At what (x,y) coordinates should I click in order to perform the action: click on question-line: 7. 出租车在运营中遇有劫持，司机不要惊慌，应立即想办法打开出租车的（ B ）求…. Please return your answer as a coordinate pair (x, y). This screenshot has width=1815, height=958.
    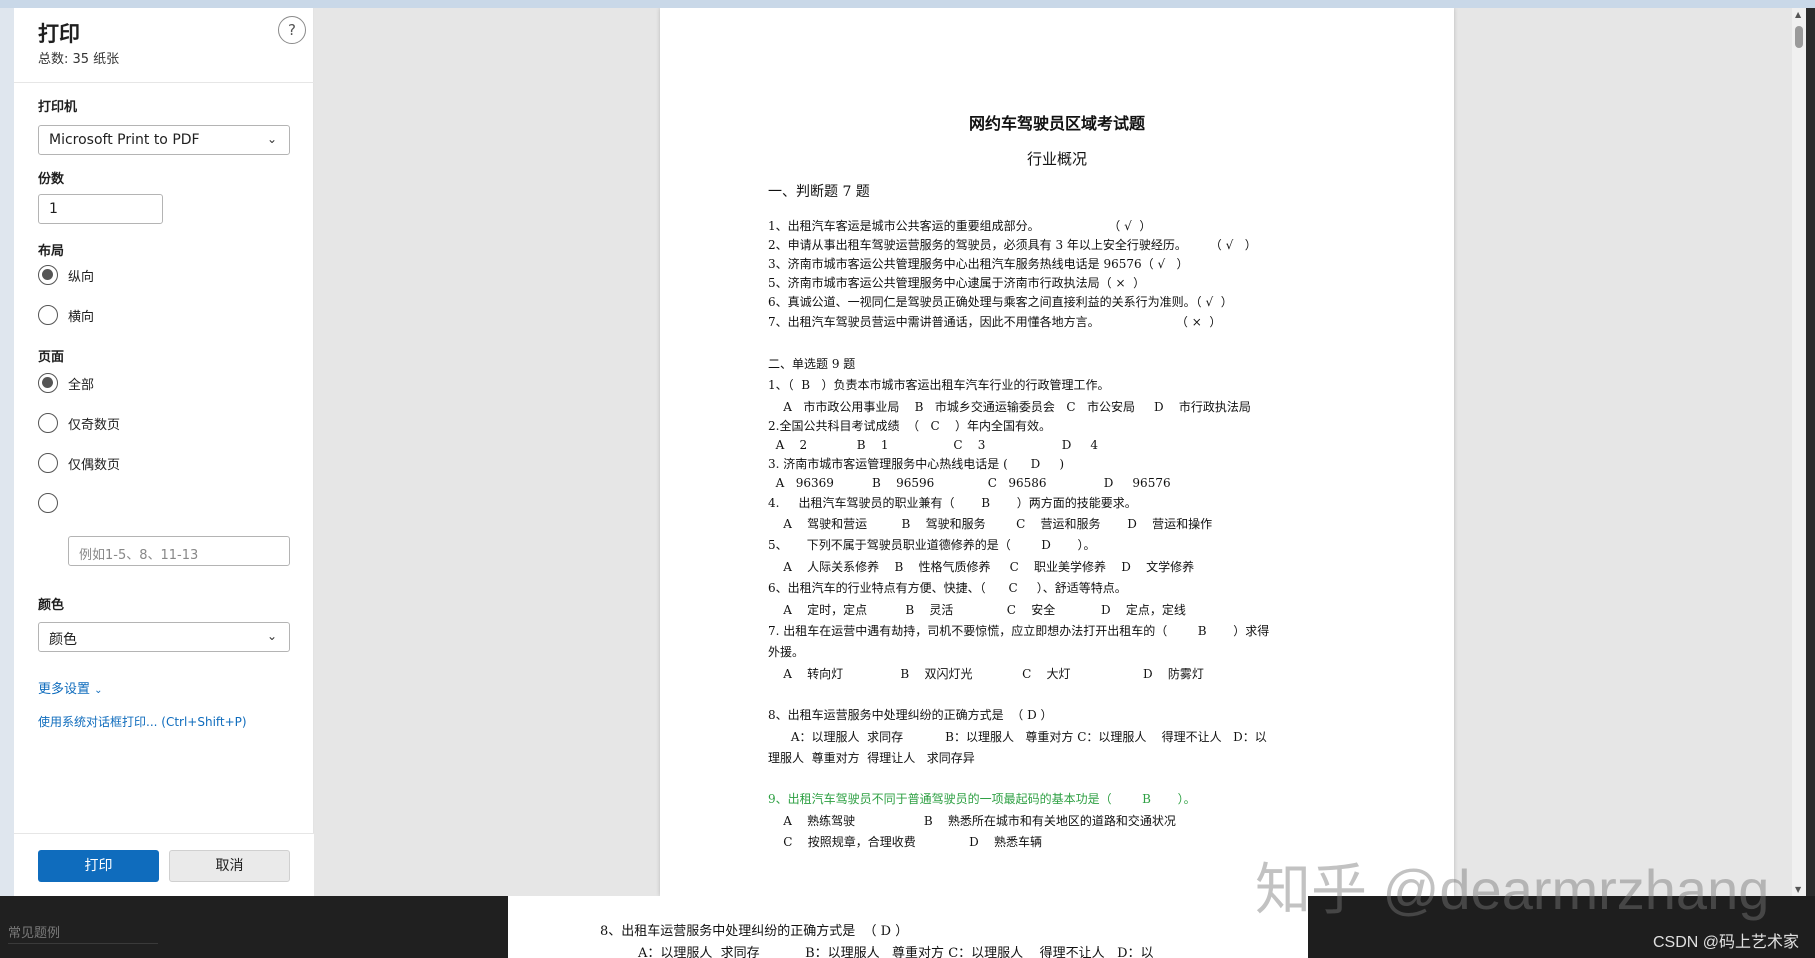
    Looking at the image, I should click on (1019, 631).